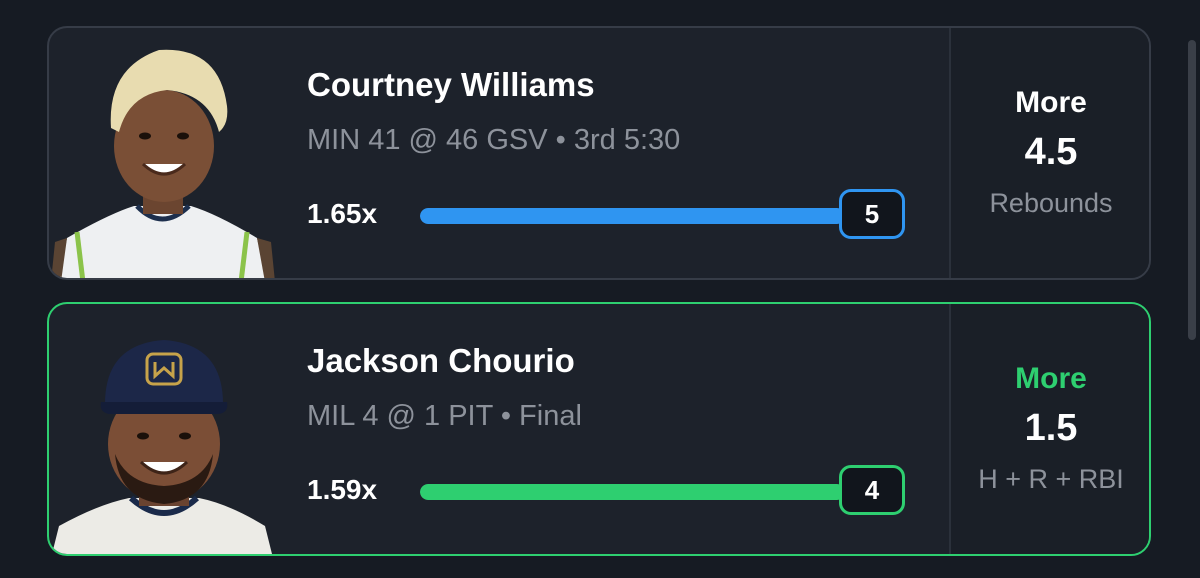  I want to click on player-name: Jackson Chourio, so click(441, 360).